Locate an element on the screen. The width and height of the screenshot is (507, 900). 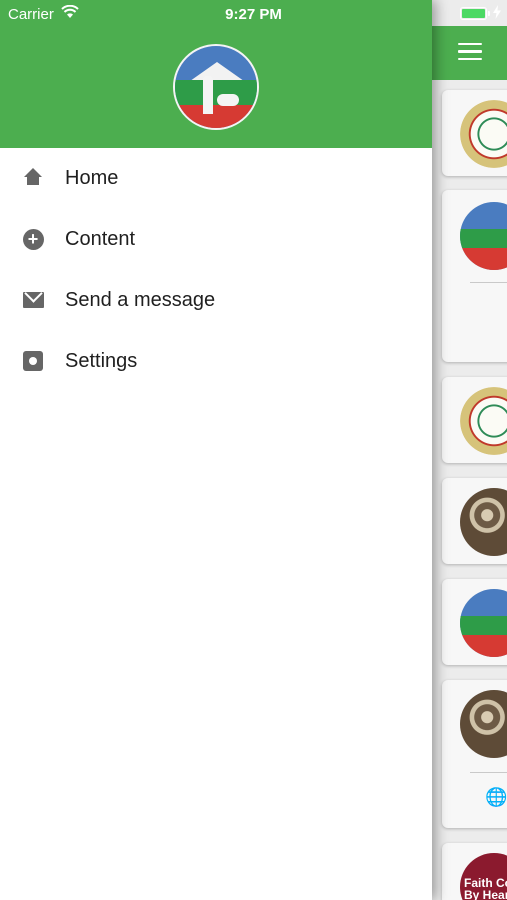
menu-item-label: Settings is located at coordinates (101, 361).